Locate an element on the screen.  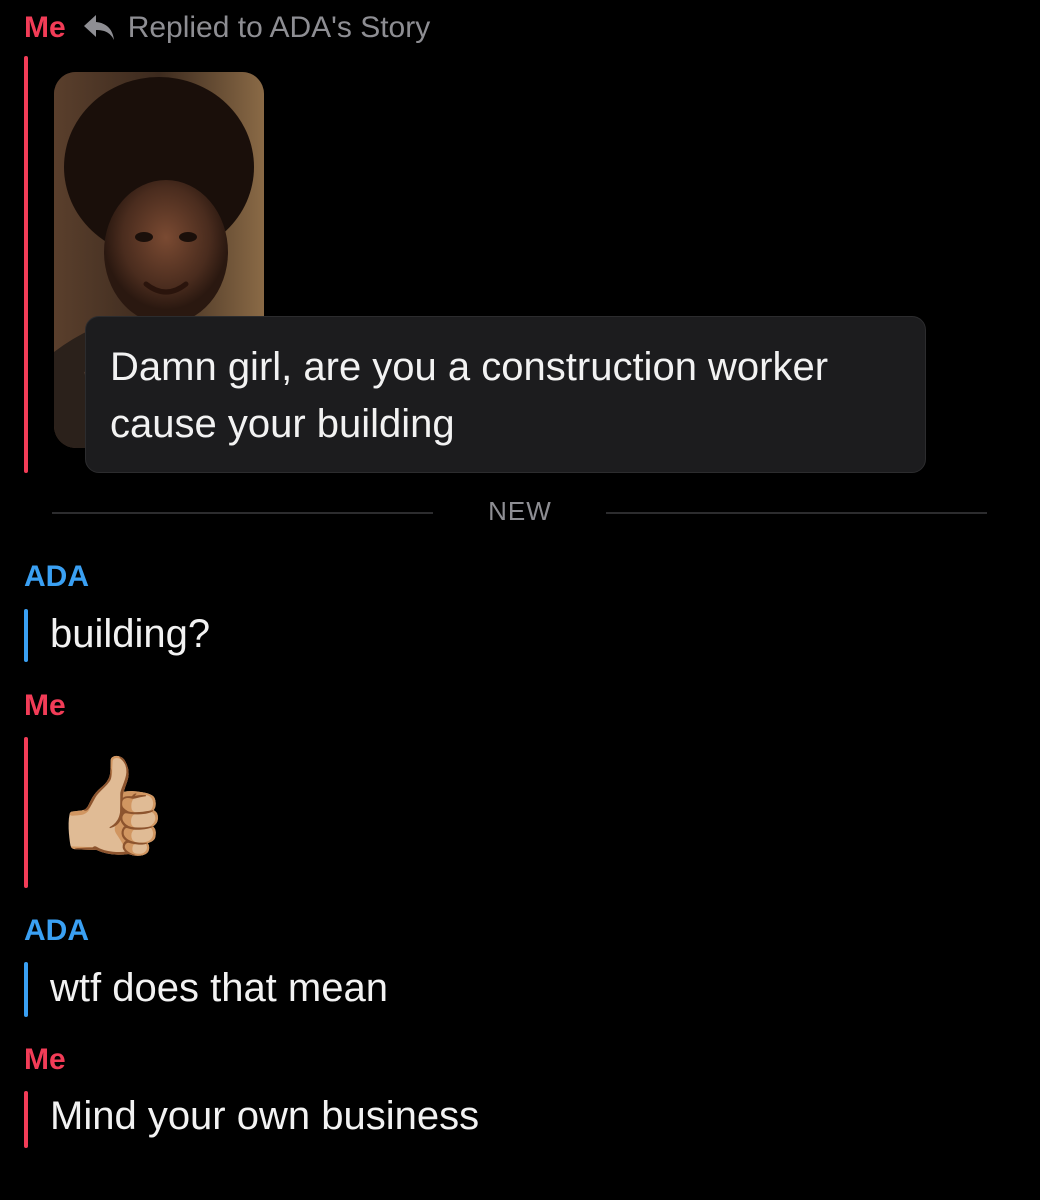
divider-line-left is located at coordinates (242, 513).